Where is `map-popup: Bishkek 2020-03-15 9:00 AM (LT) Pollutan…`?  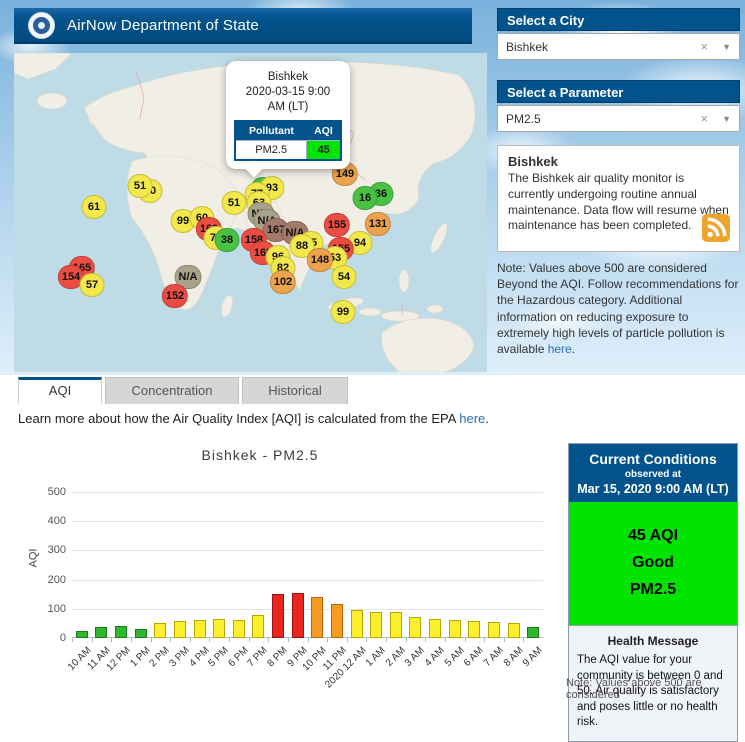
map-popup: Bishkek 2020-03-15 9:00 AM (LT) Pollutan… is located at coordinates (288, 115).